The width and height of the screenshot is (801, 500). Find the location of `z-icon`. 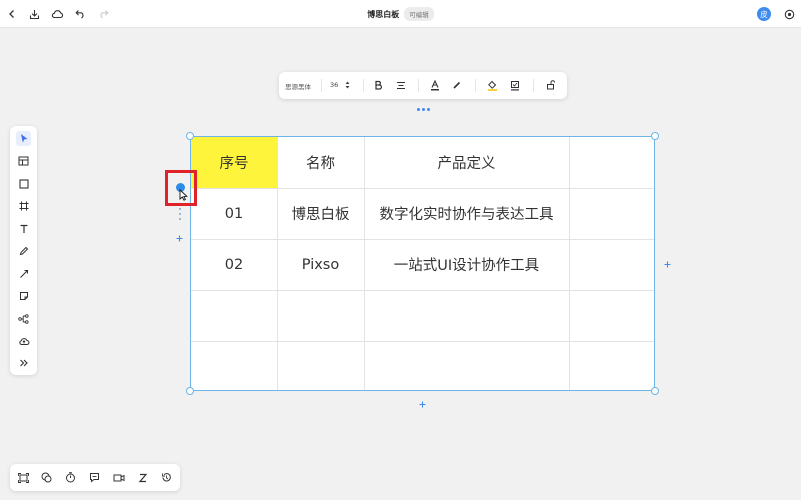

z-icon is located at coordinates (142, 477).